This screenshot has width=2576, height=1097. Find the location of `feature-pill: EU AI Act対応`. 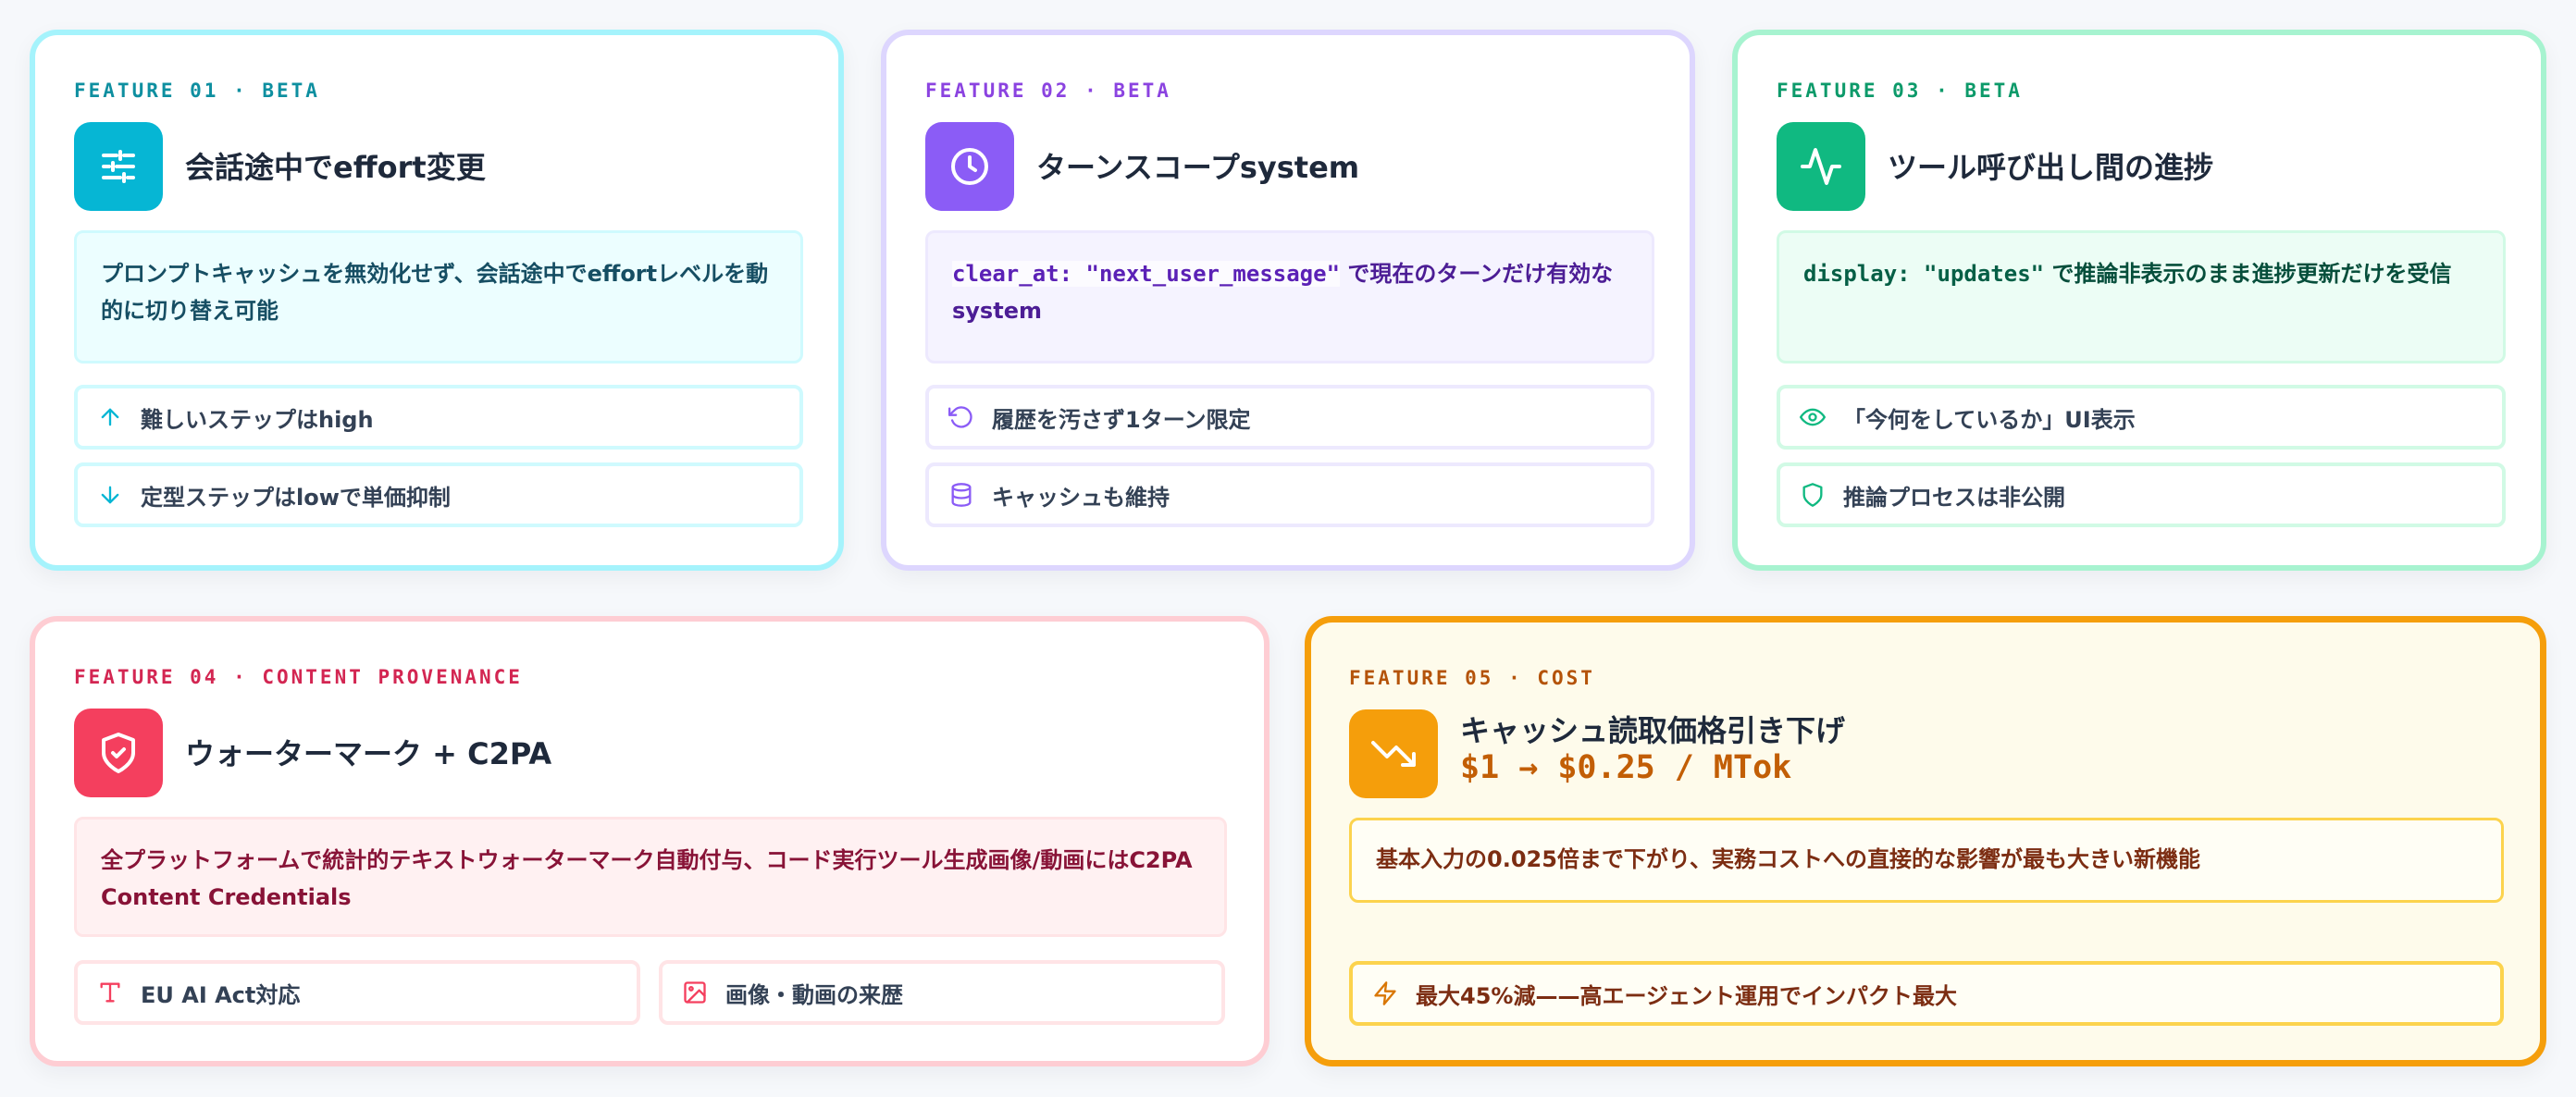

feature-pill: EU AI Act対応 is located at coordinates (357, 992).